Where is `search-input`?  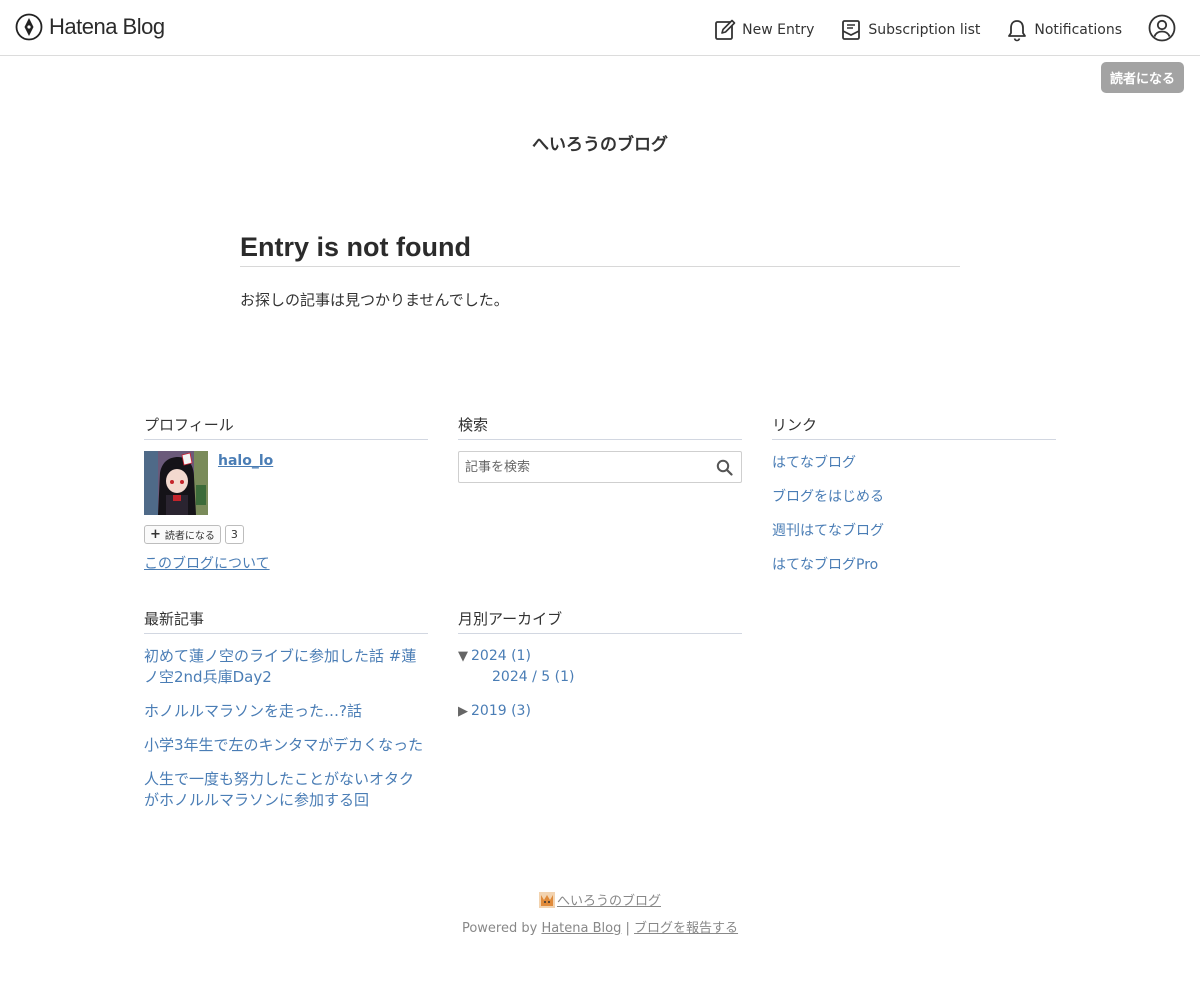
search-input is located at coordinates (579, 467).